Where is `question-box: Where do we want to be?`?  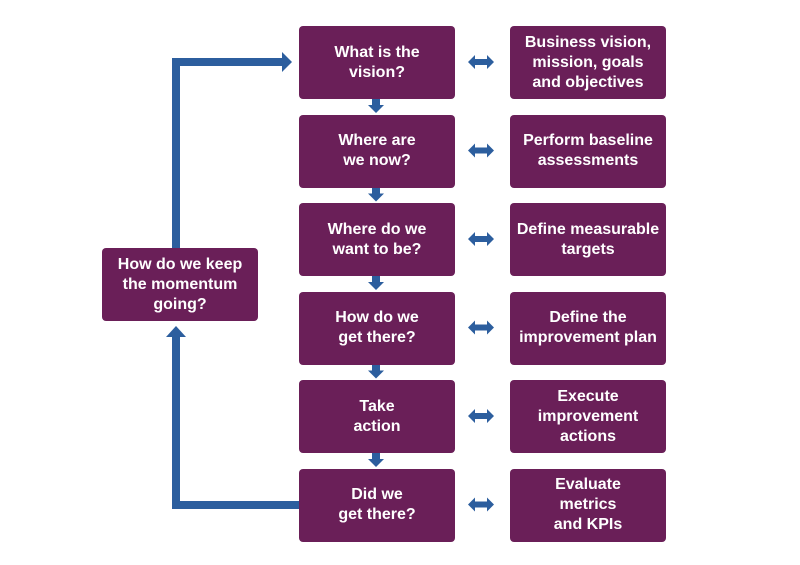 question-box: Where do we want to be? is located at coordinates (377, 239).